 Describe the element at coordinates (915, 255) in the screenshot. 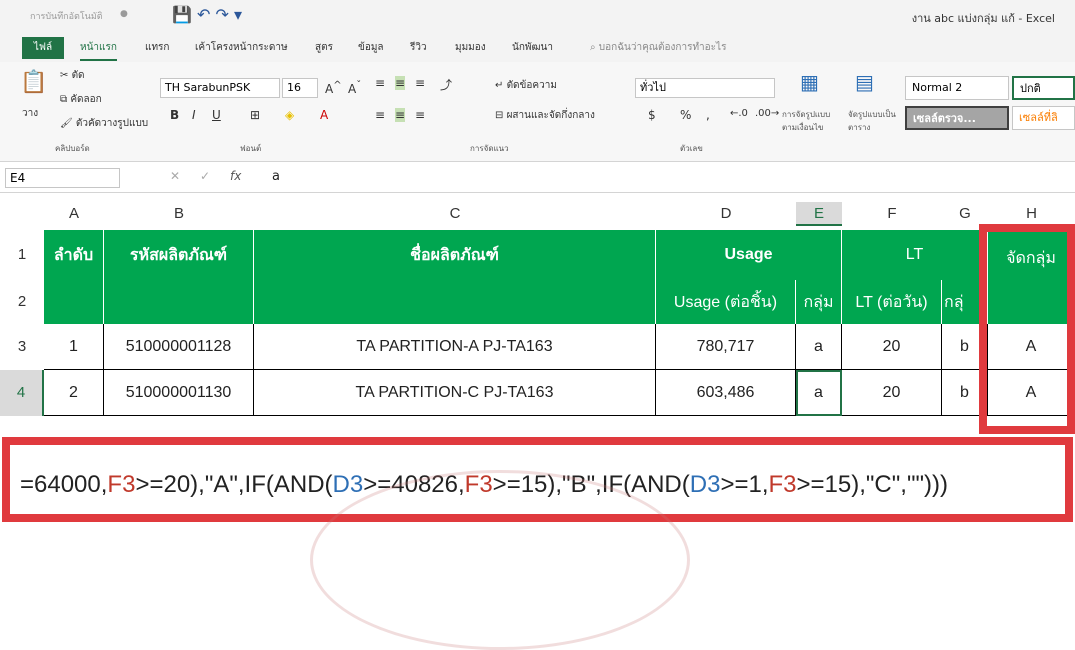

I see `header-lt: LT` at that location.